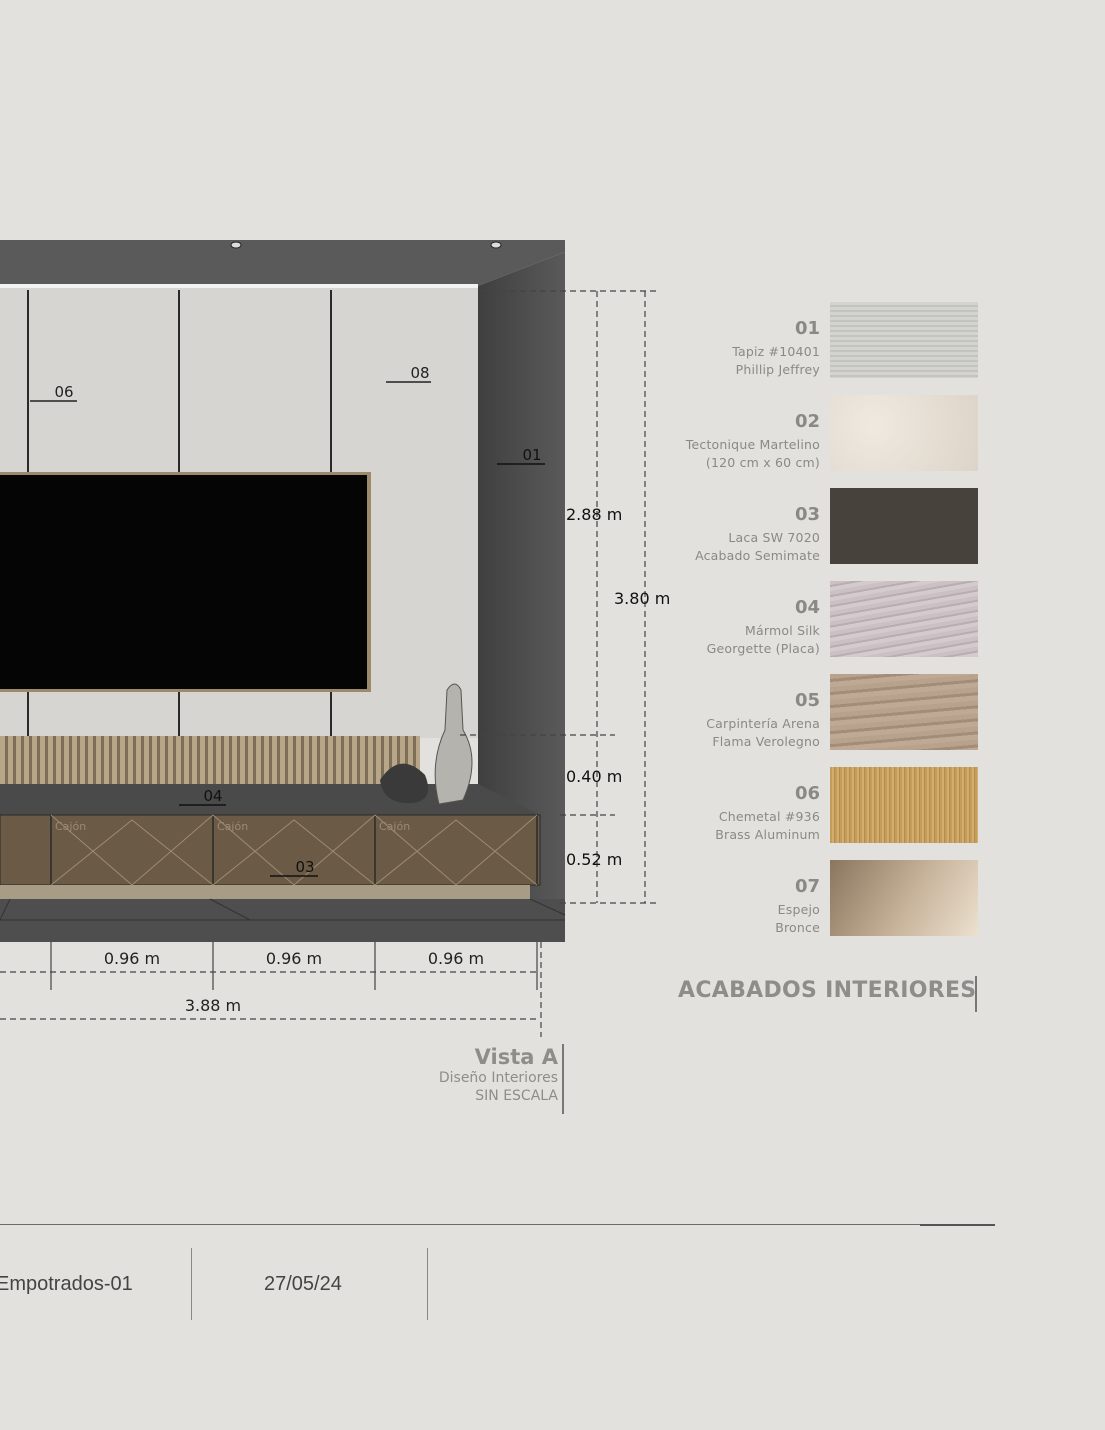  I want to click on view-label-bar, so click(563, 1079).